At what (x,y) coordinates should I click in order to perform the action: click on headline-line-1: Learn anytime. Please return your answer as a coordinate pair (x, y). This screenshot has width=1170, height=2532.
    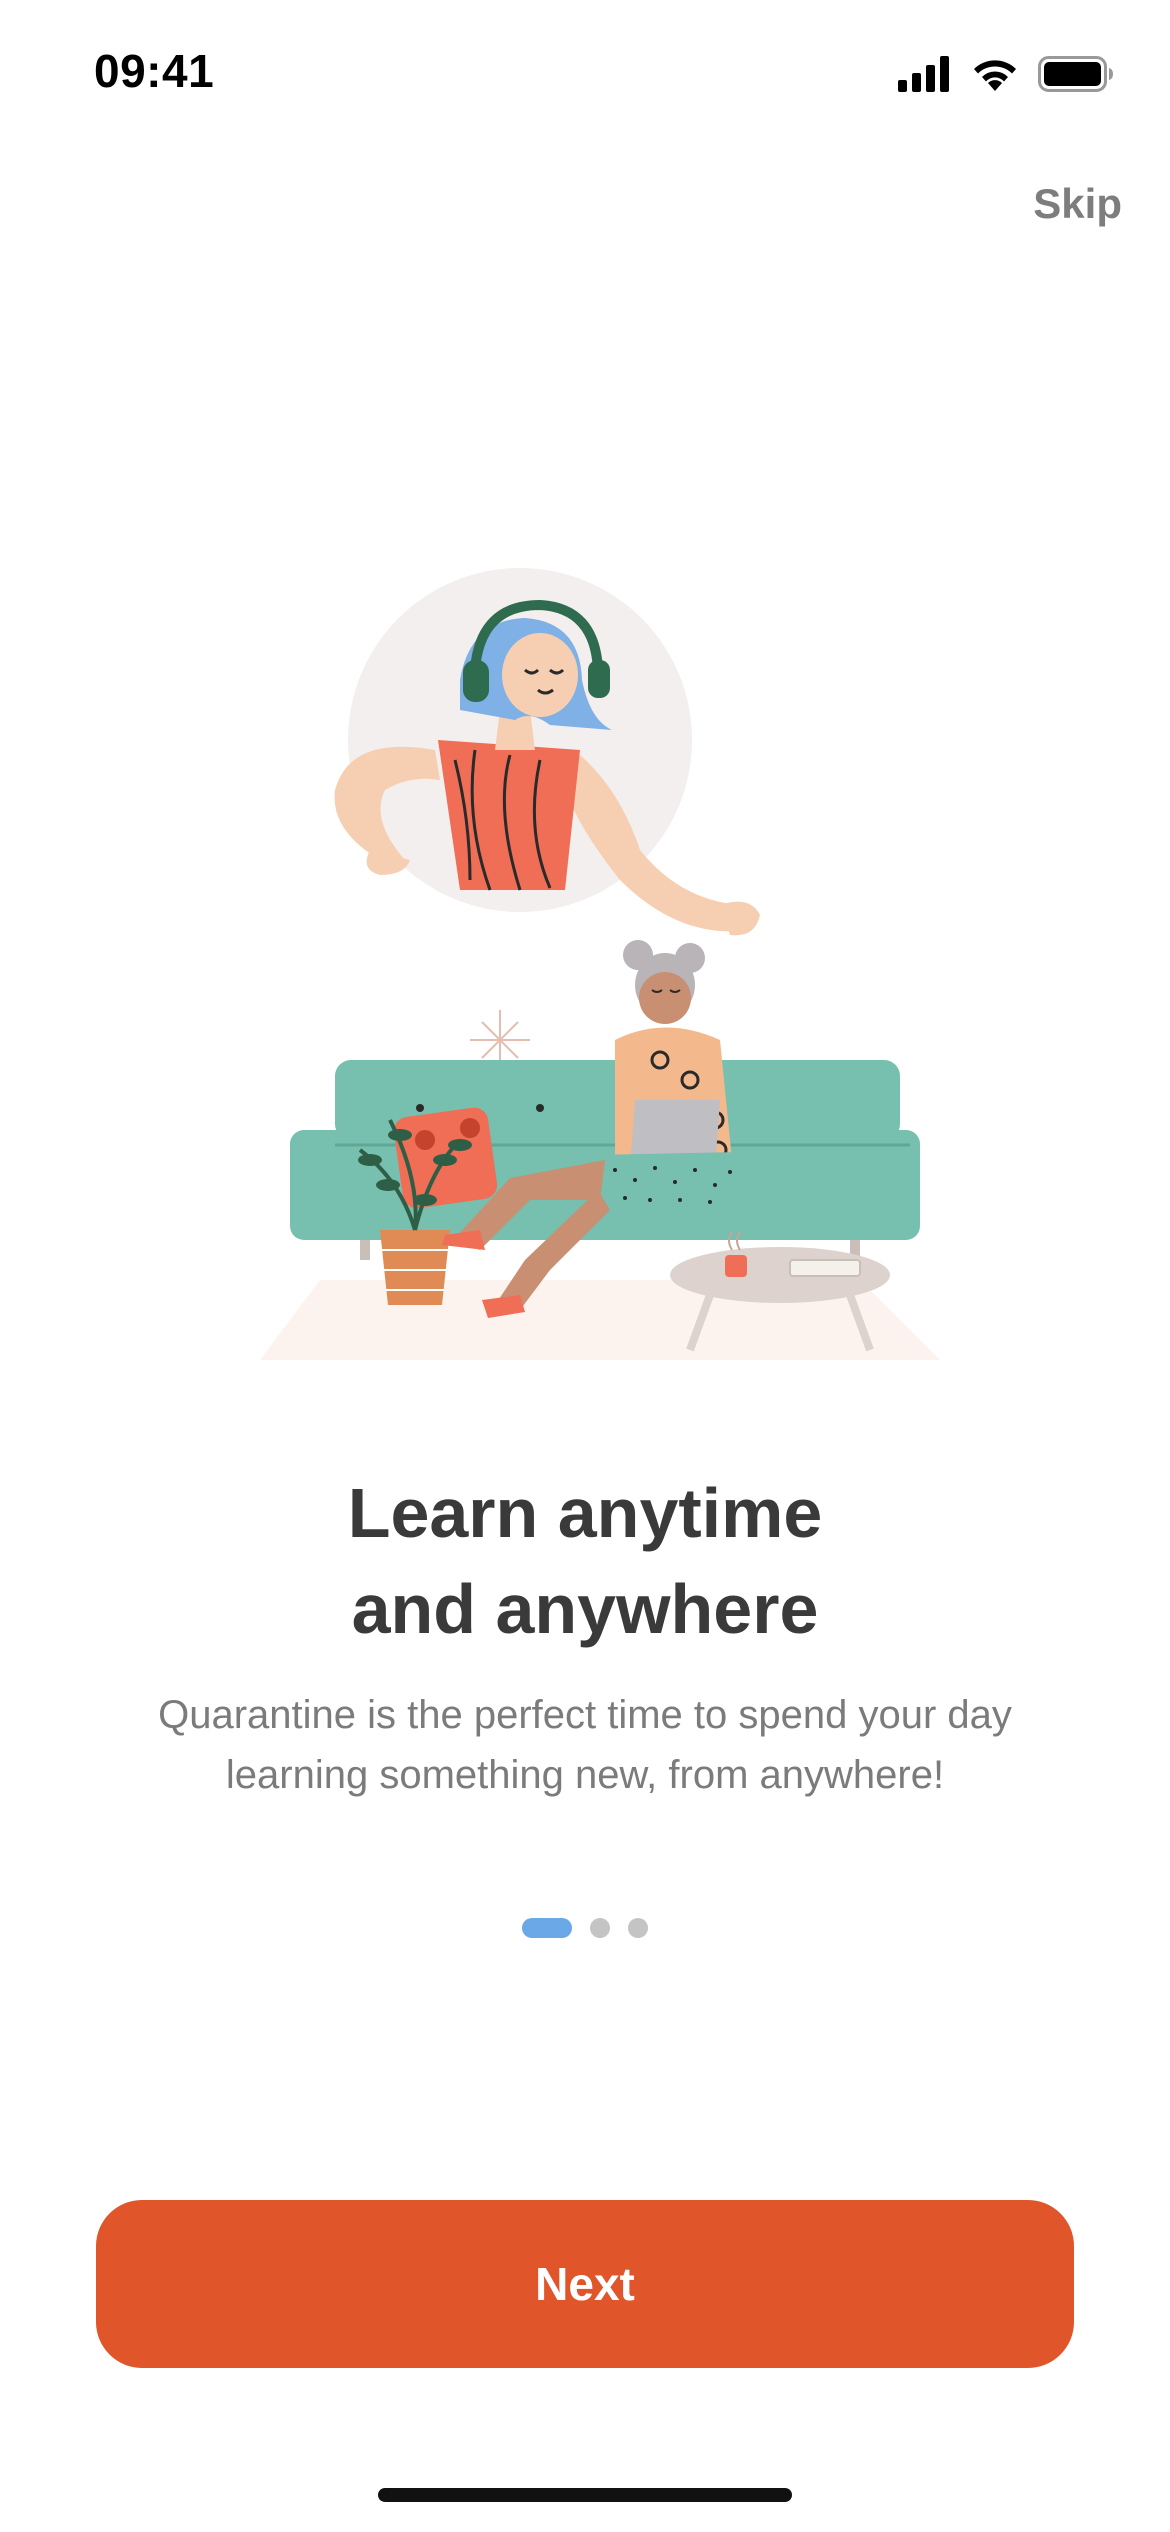
    Looking at the image, I should click on (585, 1513).